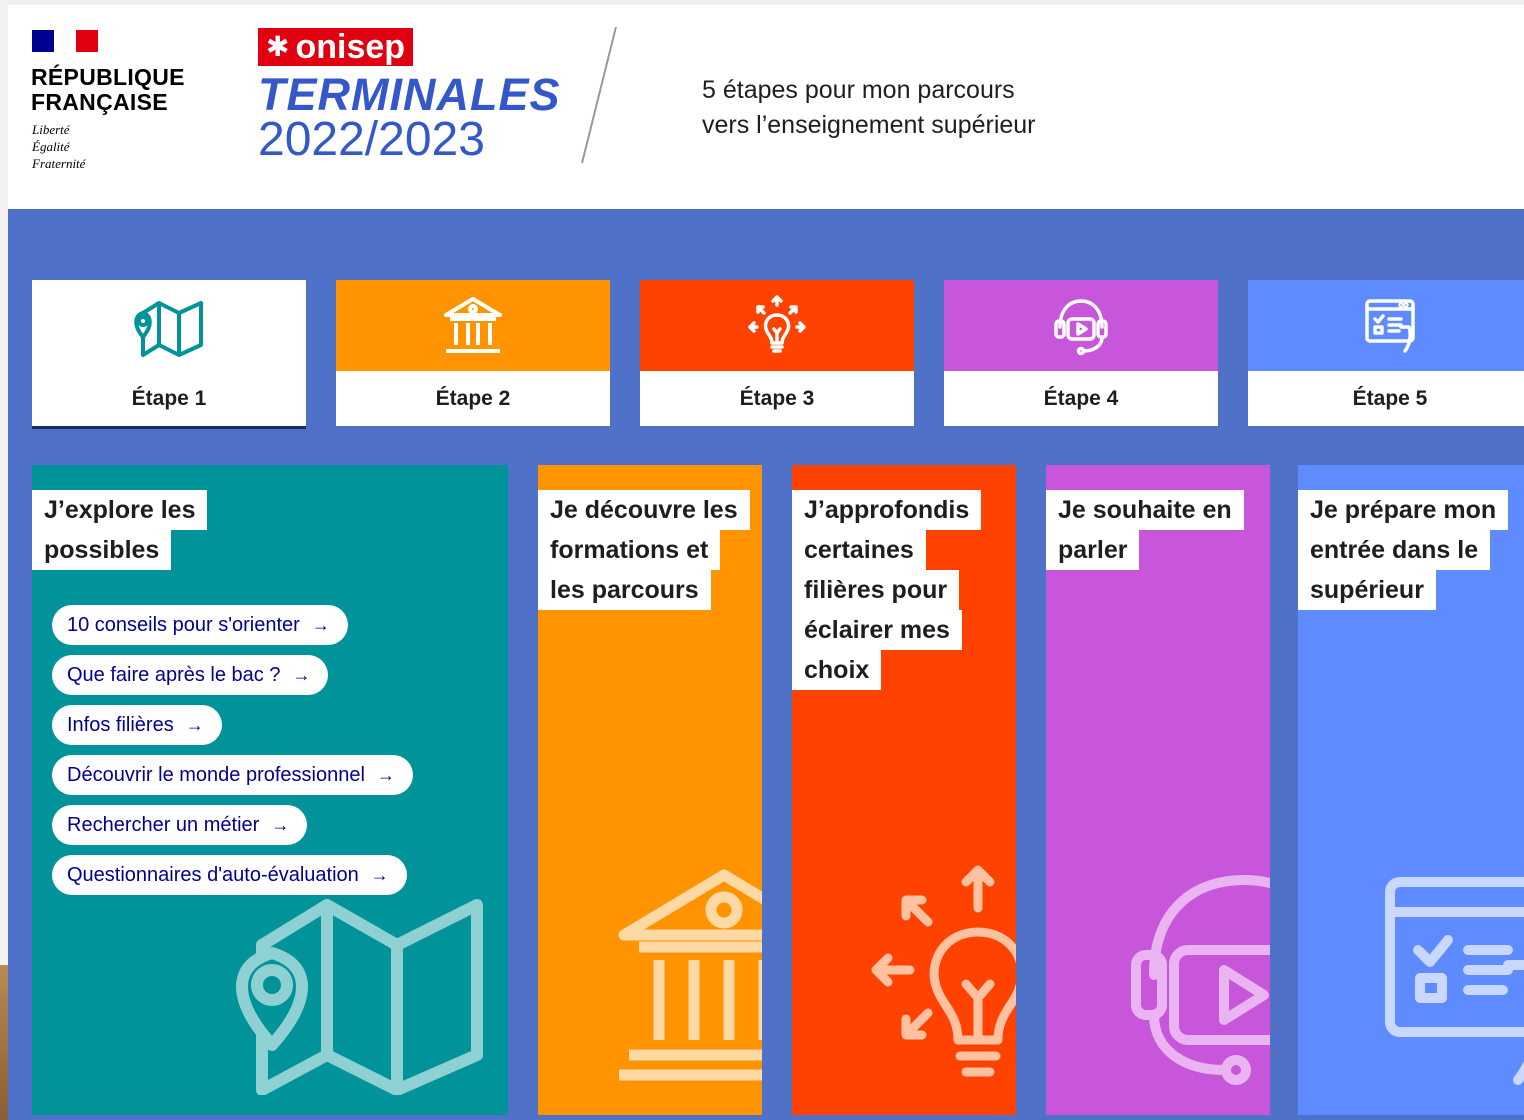  What do you see at coordinates (644, 510) in the screenshot?
I see `panel-title-line: Je découvre les` at bounding box center [644, 510].